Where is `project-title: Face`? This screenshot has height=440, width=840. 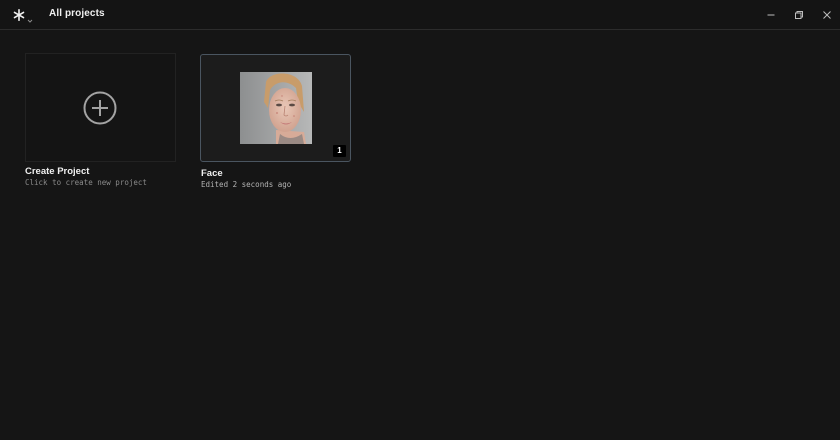
project-title: Face is located at coordinates (212, 173).